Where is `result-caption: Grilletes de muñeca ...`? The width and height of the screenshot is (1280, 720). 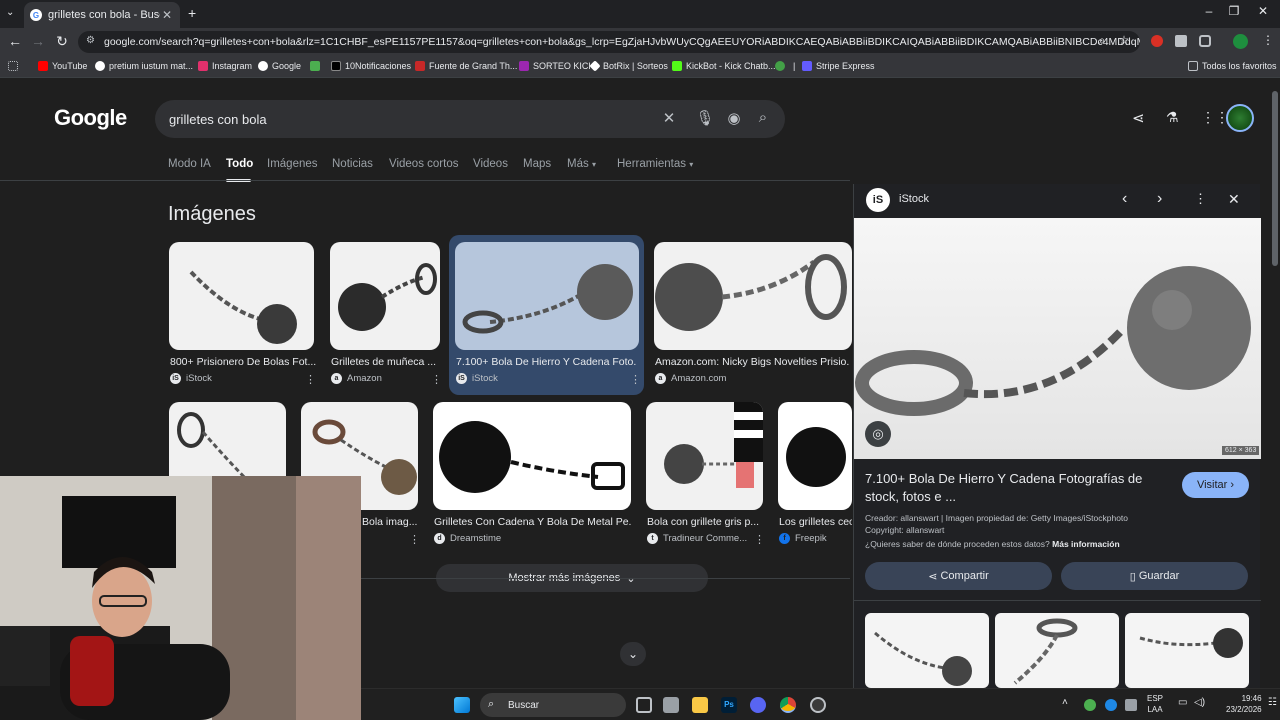
result-caption: Grilletes de muñeca ... is located at coordinates (386, 362).